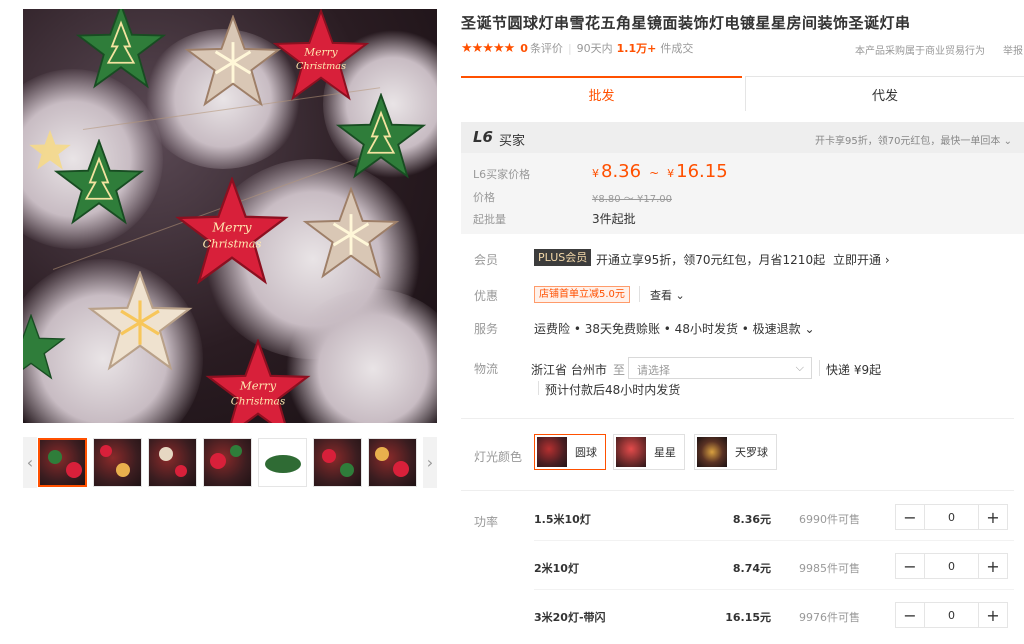 The image size is (1024, 644). I want to click on report-link: 举报, so click(1013, 49).